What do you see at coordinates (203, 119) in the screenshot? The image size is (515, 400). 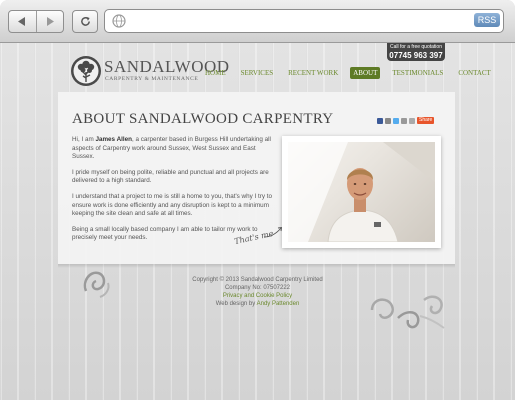 I see `page-title: ABOUT SANDALWOOD CARPENTRY` at bounding box center [203, 119].